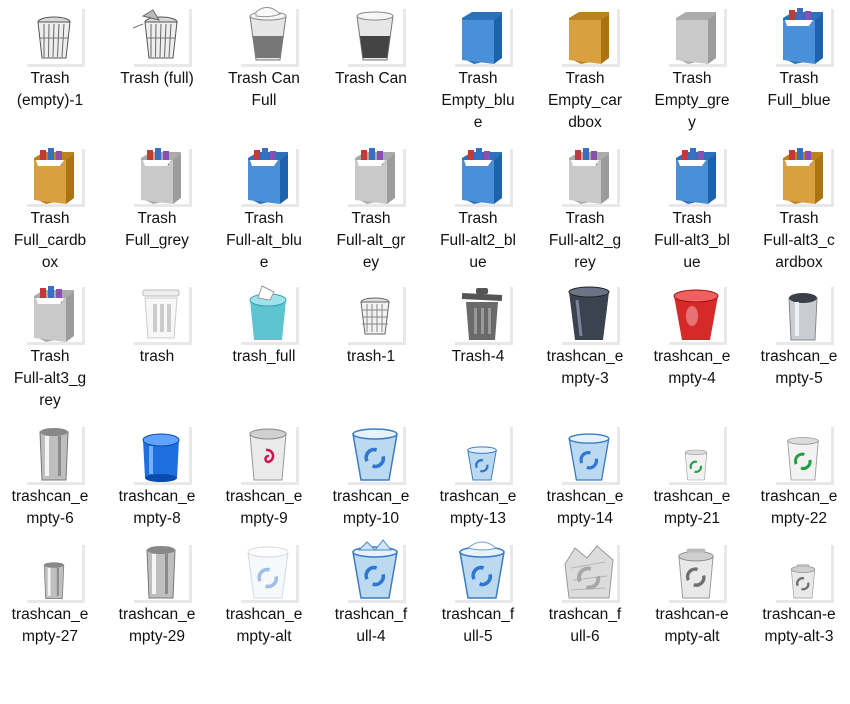 The height and width of the screenshot is (704, 850). Describe the element at coordinates (692, 625) in the screenshot. I see `icon-label: trashcan-e mpty-alt` at that location.